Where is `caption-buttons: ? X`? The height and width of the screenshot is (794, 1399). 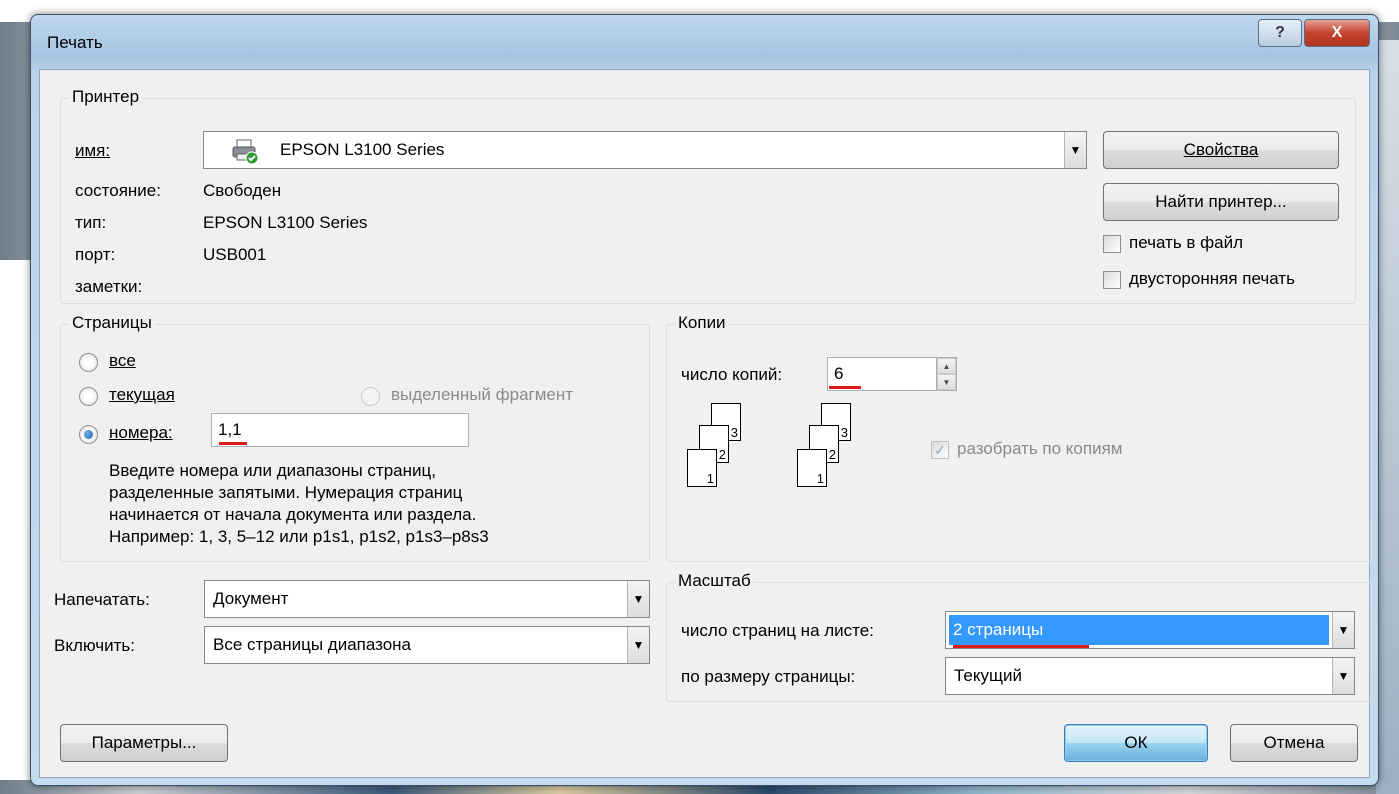 caption-buttons: ? X is located at coordinates (1314, 33).